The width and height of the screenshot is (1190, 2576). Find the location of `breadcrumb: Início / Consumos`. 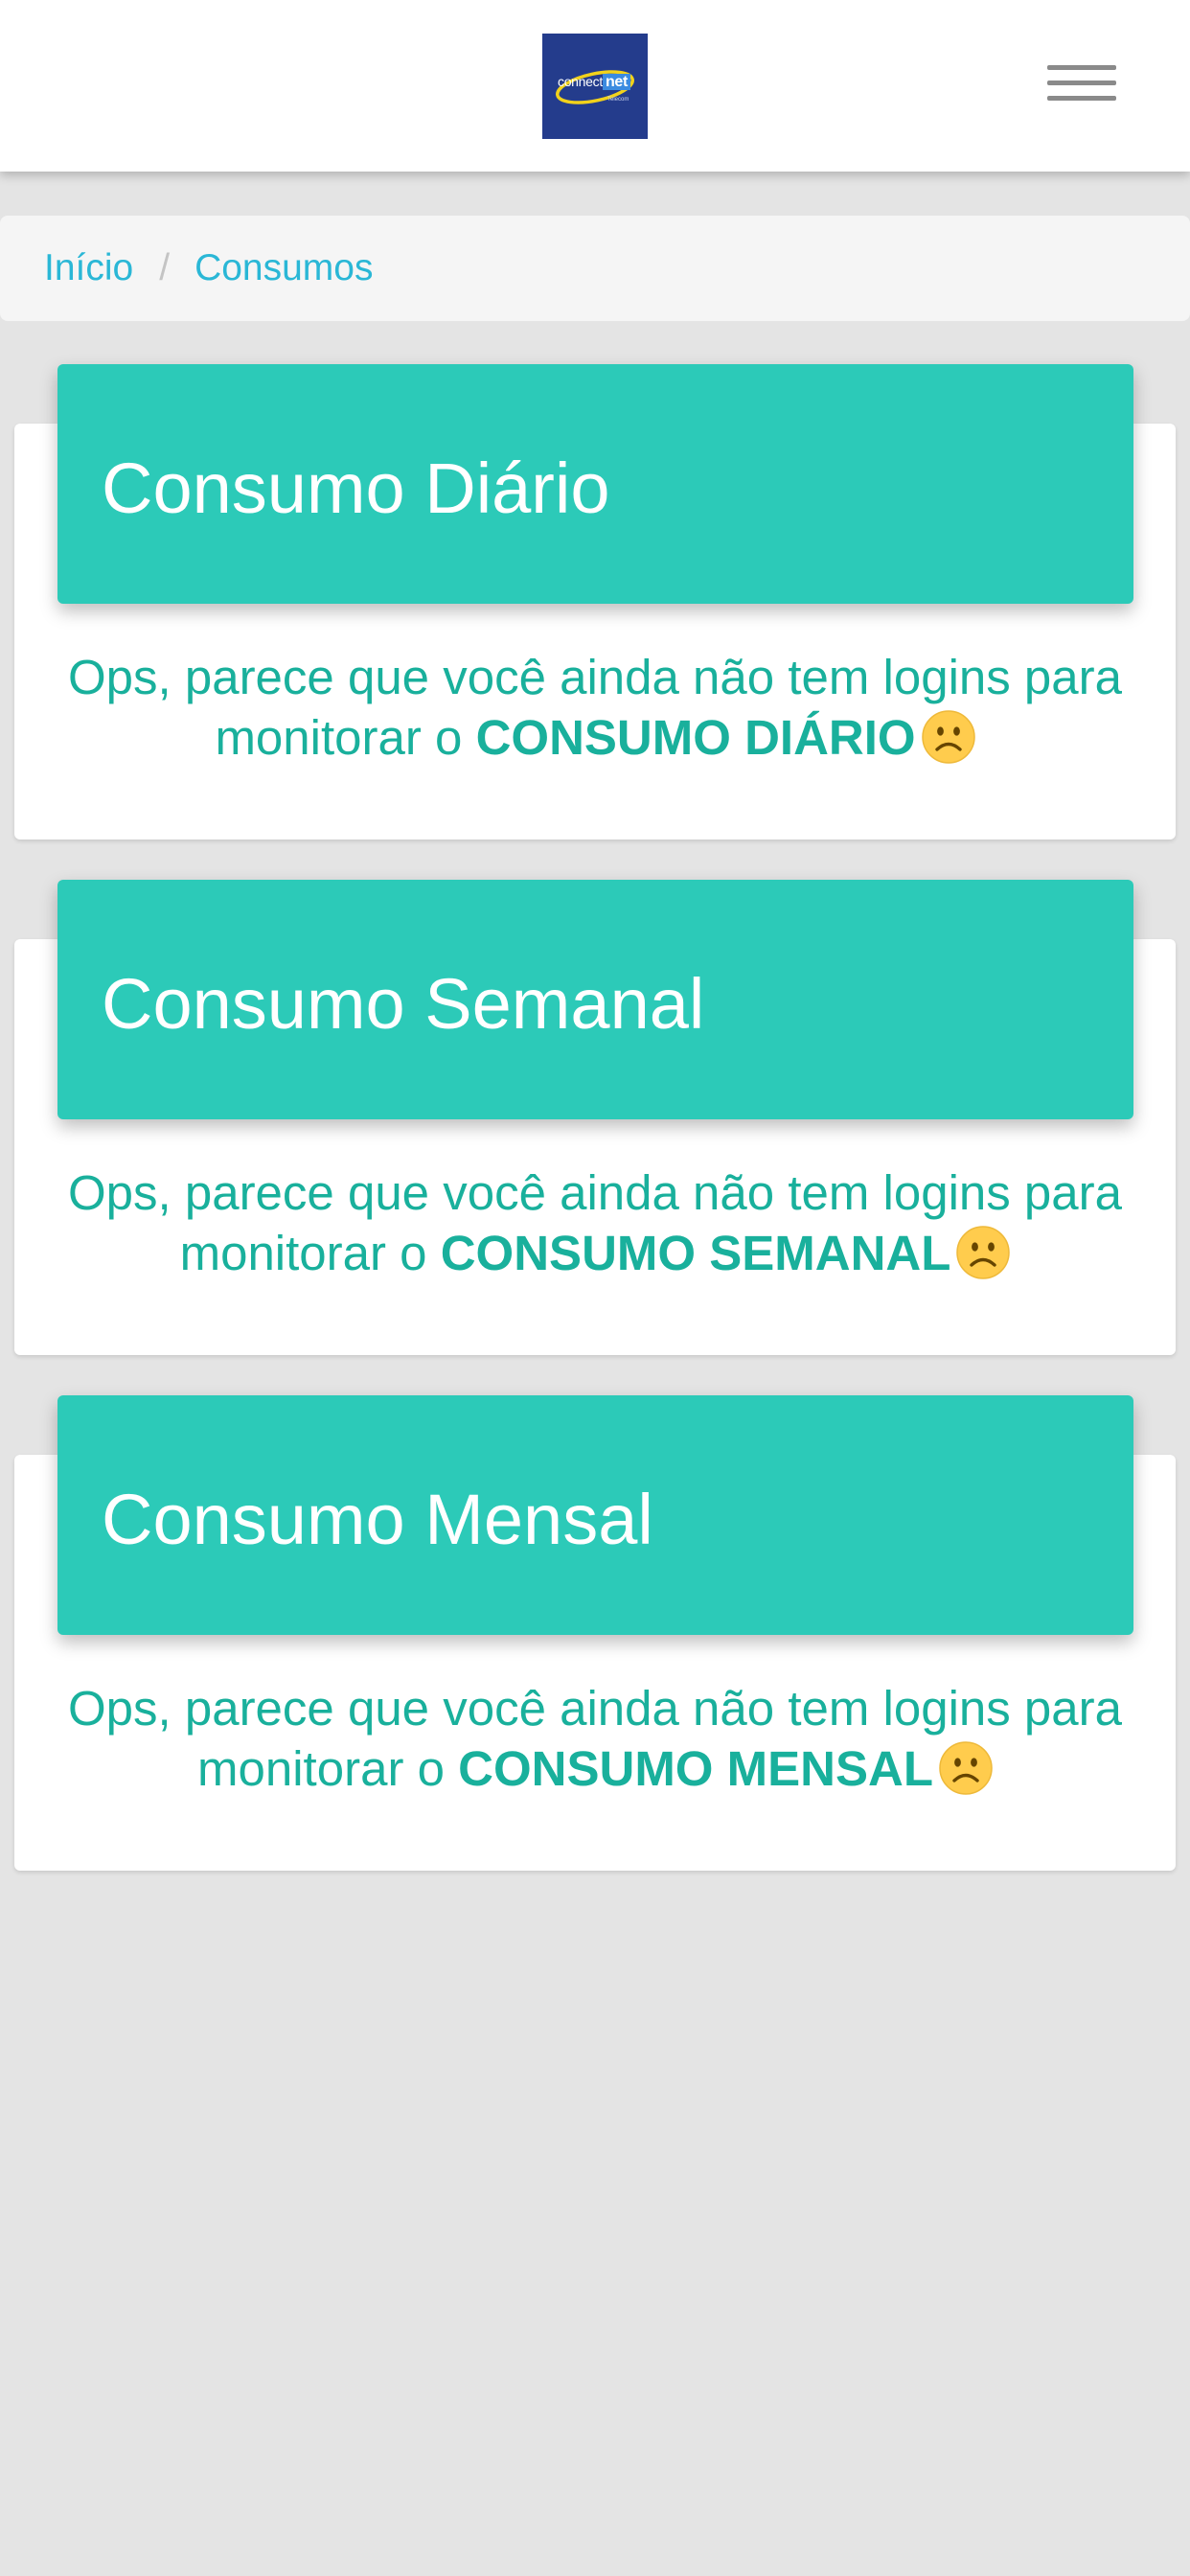

breadcrumb: Início / Consumos is located at coordinates (595, 268).